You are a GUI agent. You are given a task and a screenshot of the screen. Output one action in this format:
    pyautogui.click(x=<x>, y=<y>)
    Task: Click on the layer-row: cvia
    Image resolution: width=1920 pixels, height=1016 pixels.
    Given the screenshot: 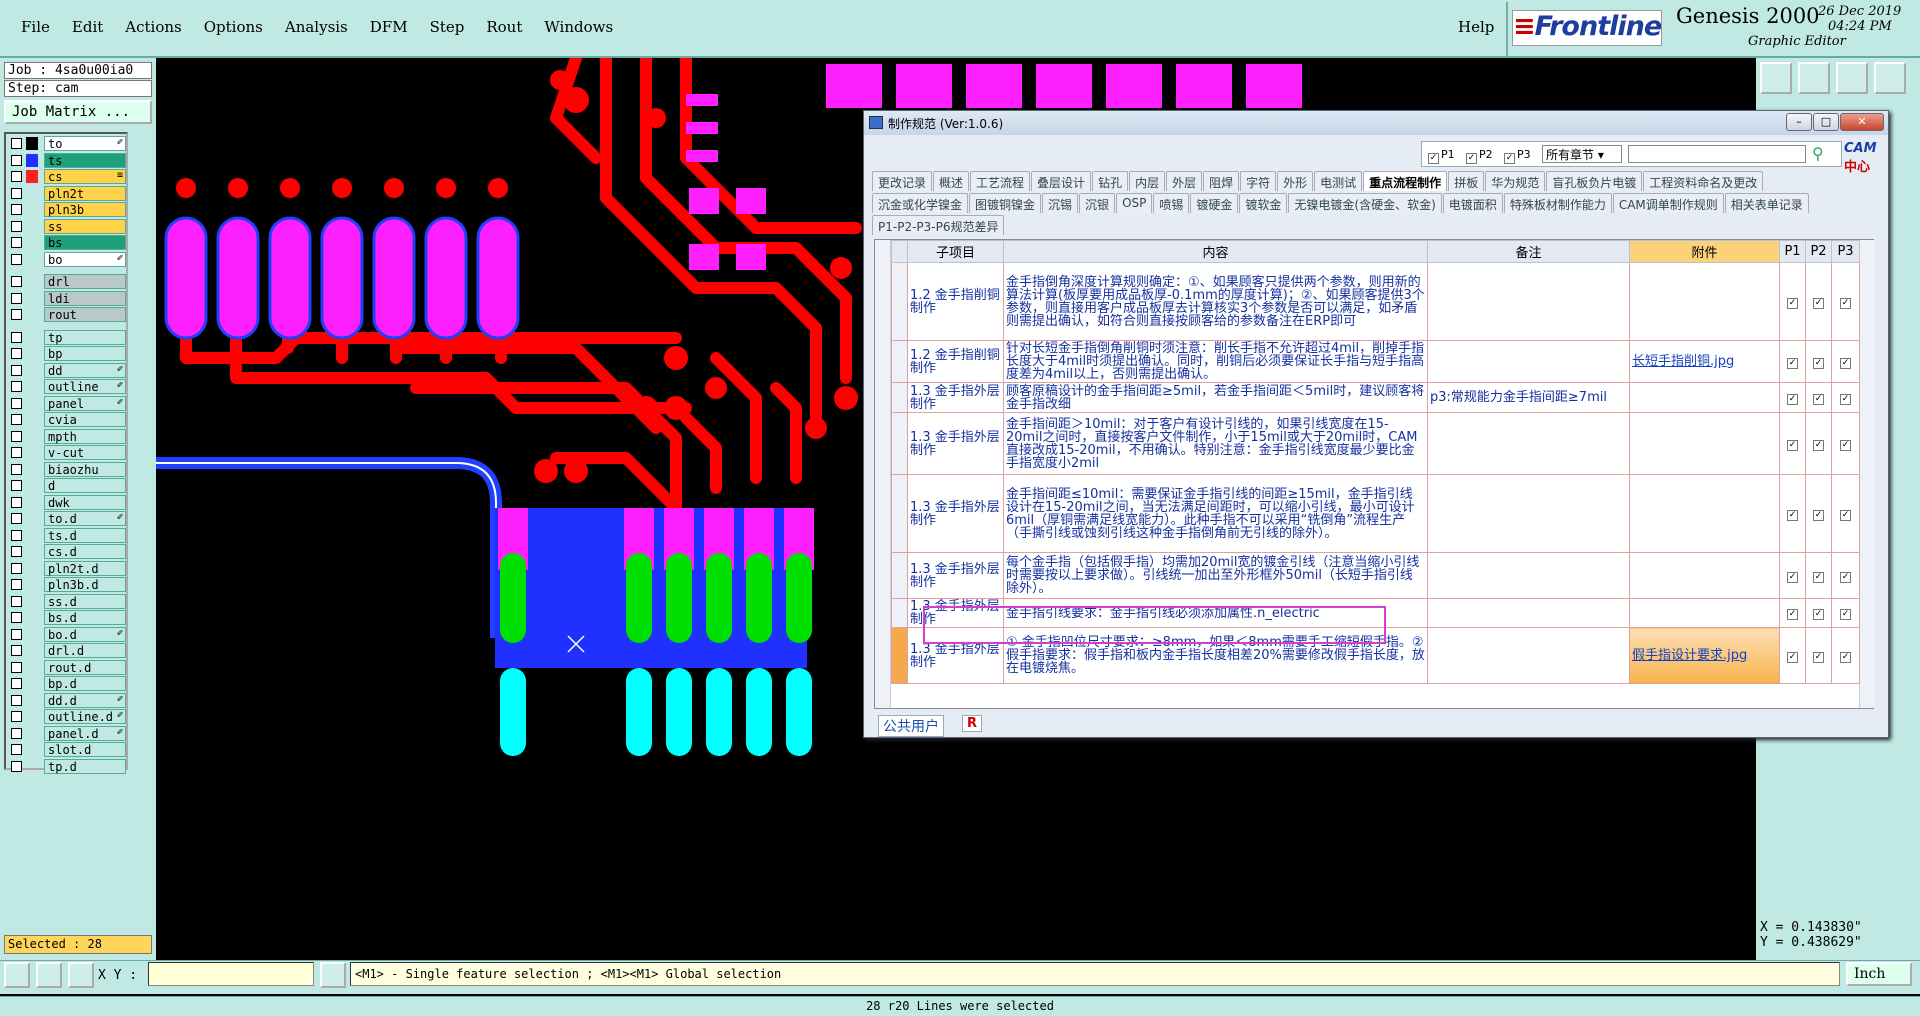 What is the action you would take?
    pyautogui.click(x=67, y=419)
    